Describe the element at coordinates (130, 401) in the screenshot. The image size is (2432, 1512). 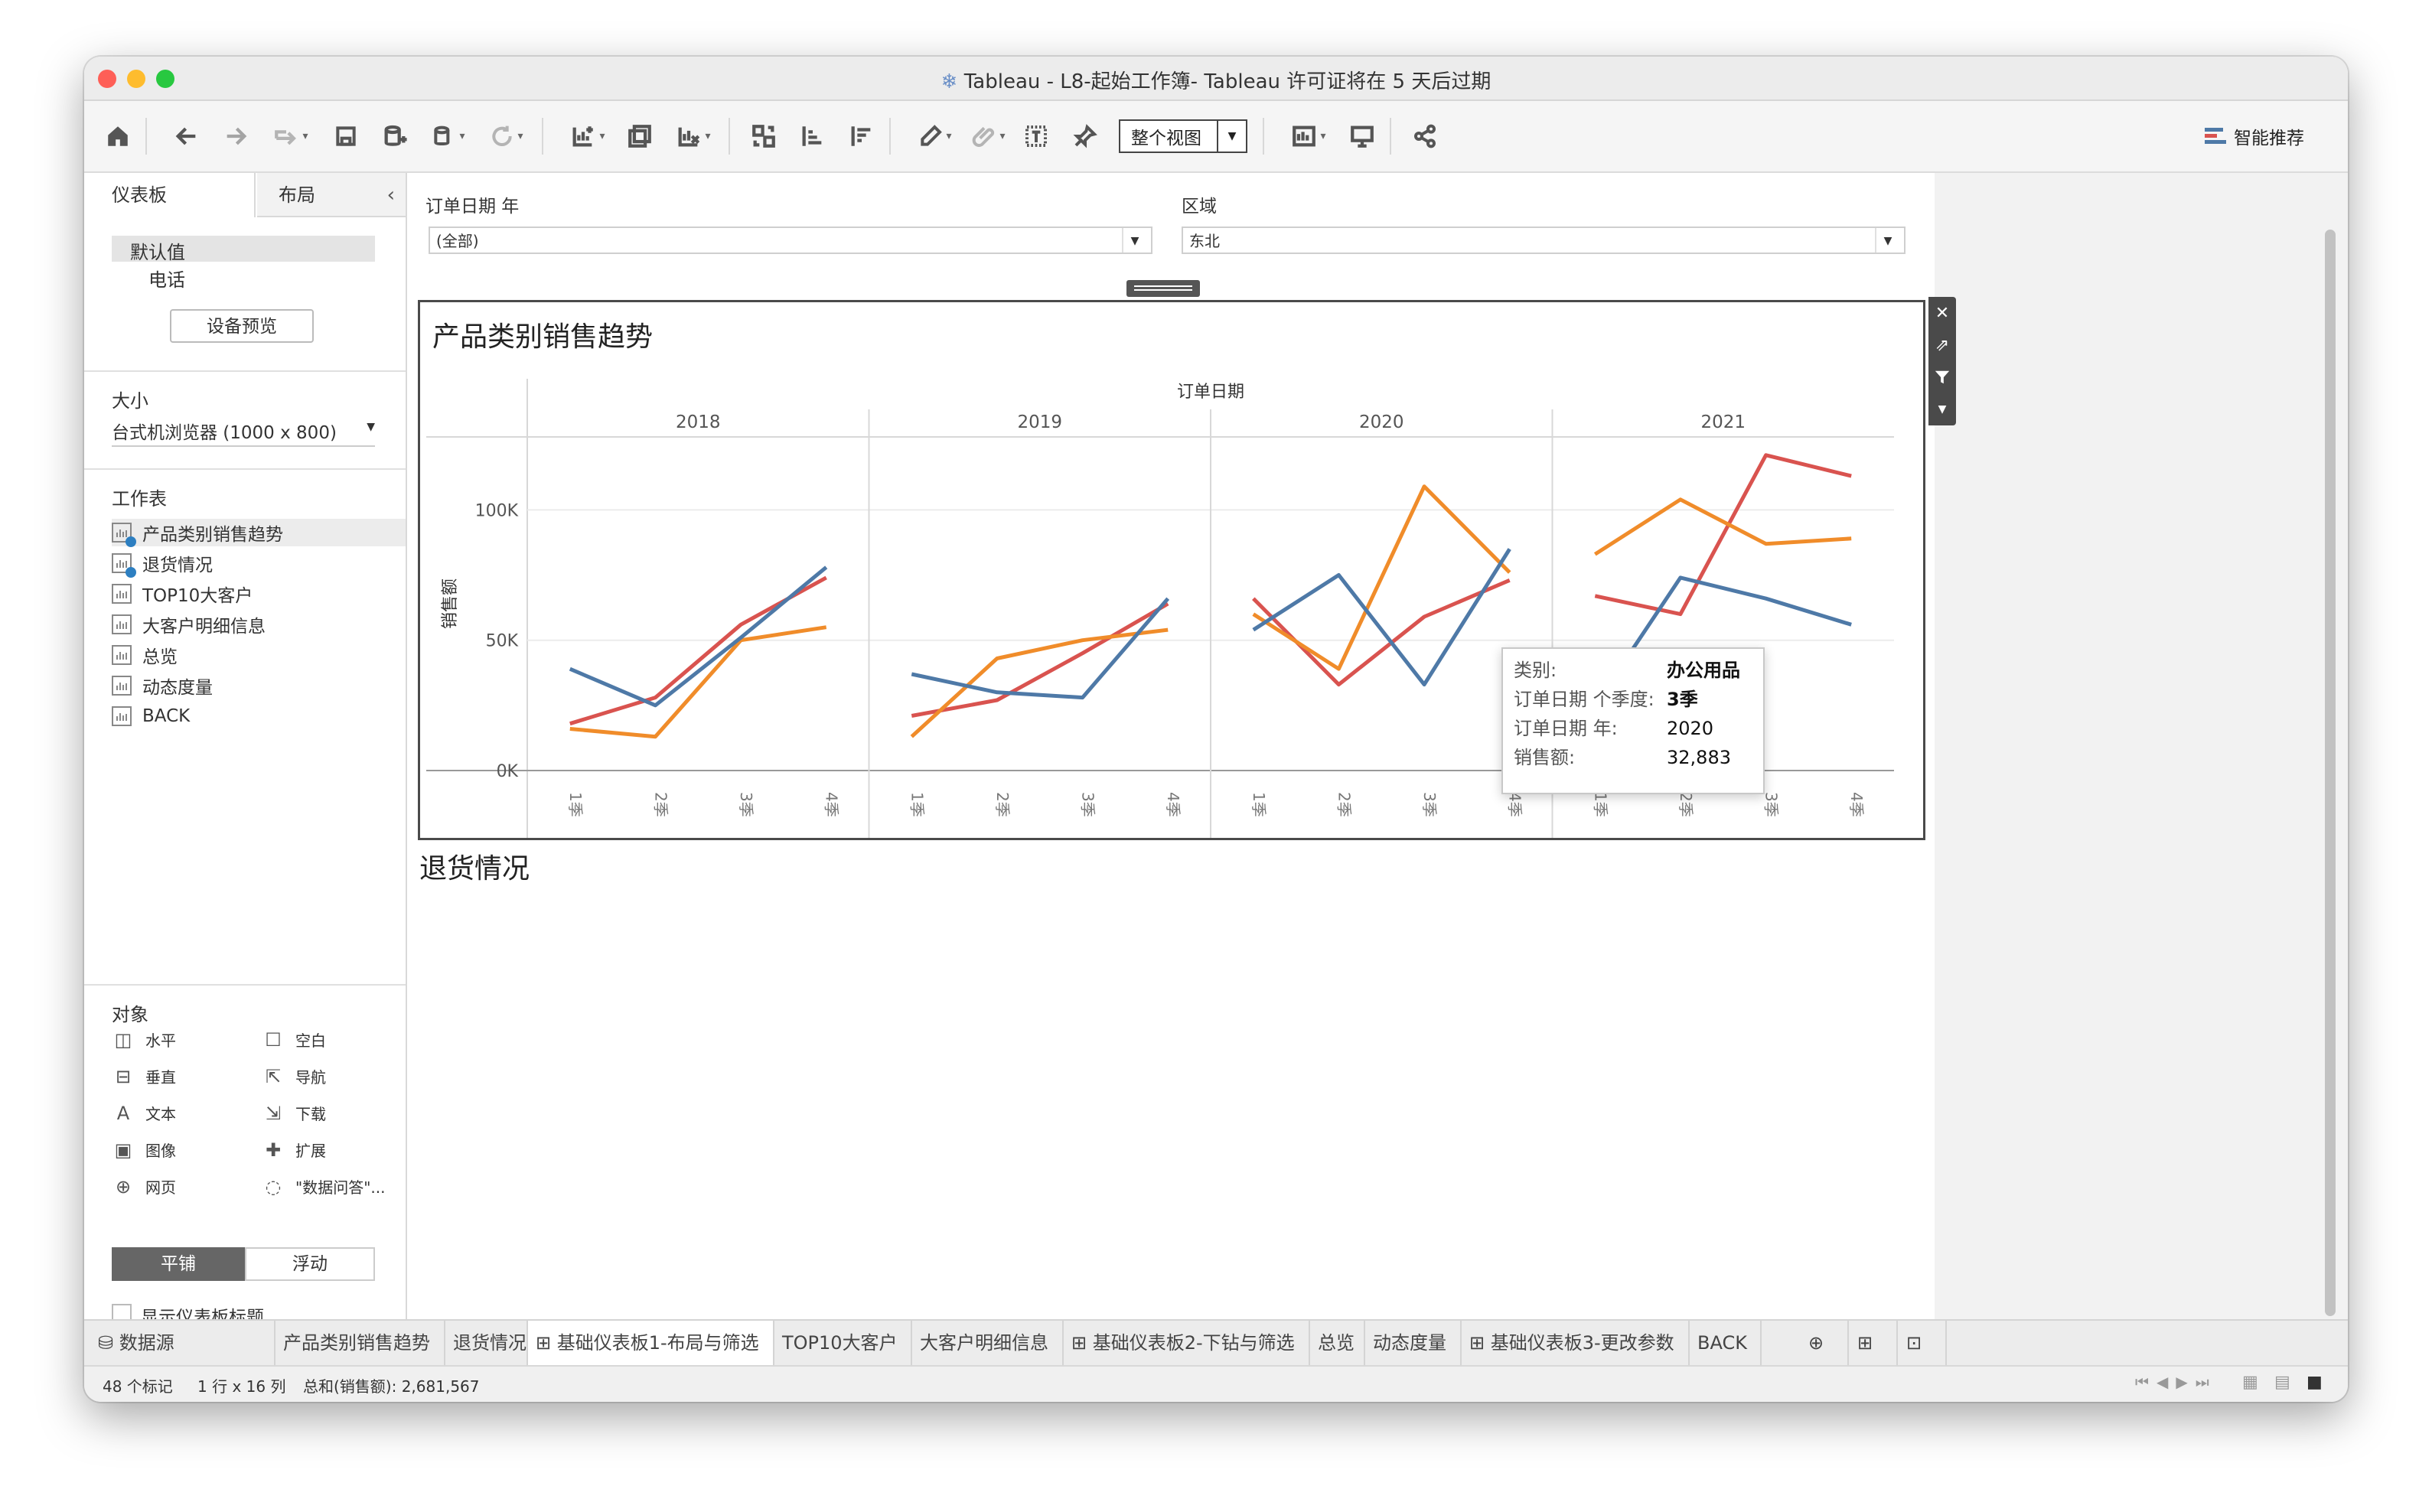
I see `size-label: 大小` at that location.